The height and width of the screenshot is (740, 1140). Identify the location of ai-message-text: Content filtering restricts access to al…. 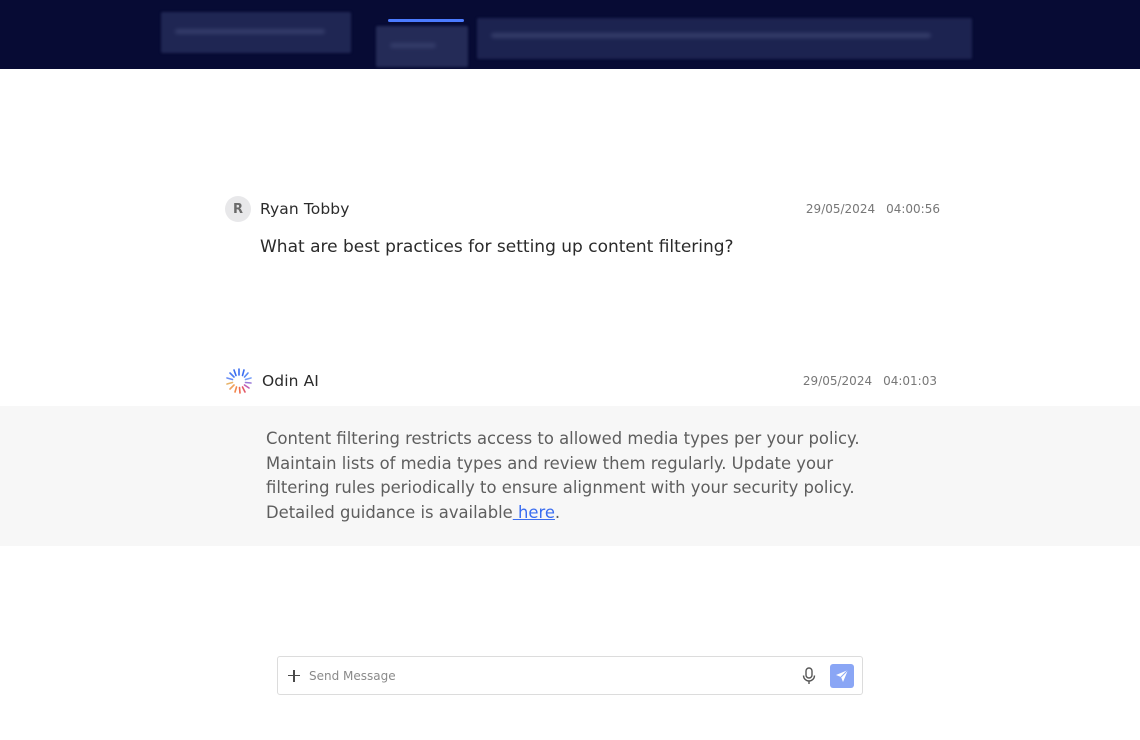
(576, 476).